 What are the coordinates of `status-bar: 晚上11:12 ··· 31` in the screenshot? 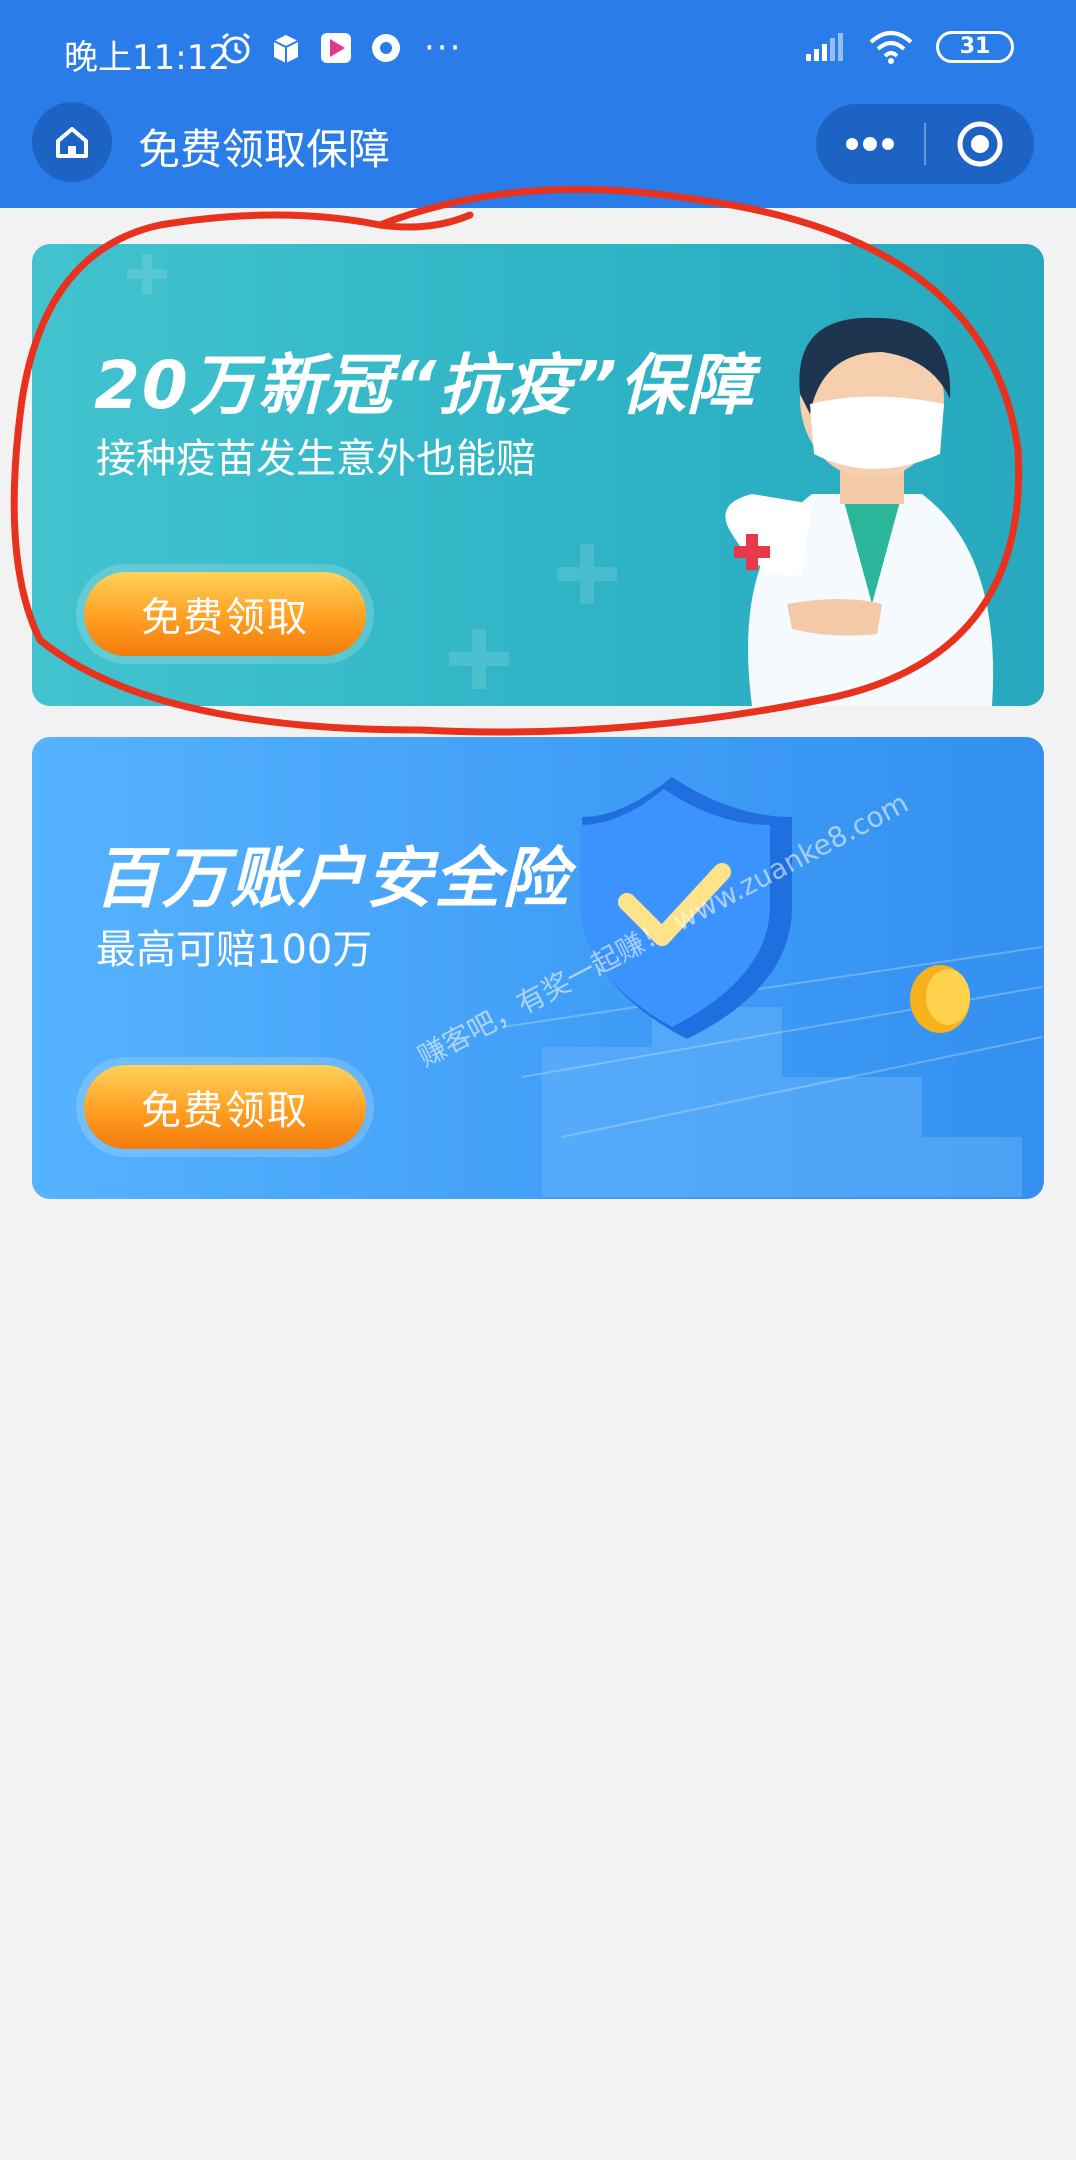 It's located at (538, 50).